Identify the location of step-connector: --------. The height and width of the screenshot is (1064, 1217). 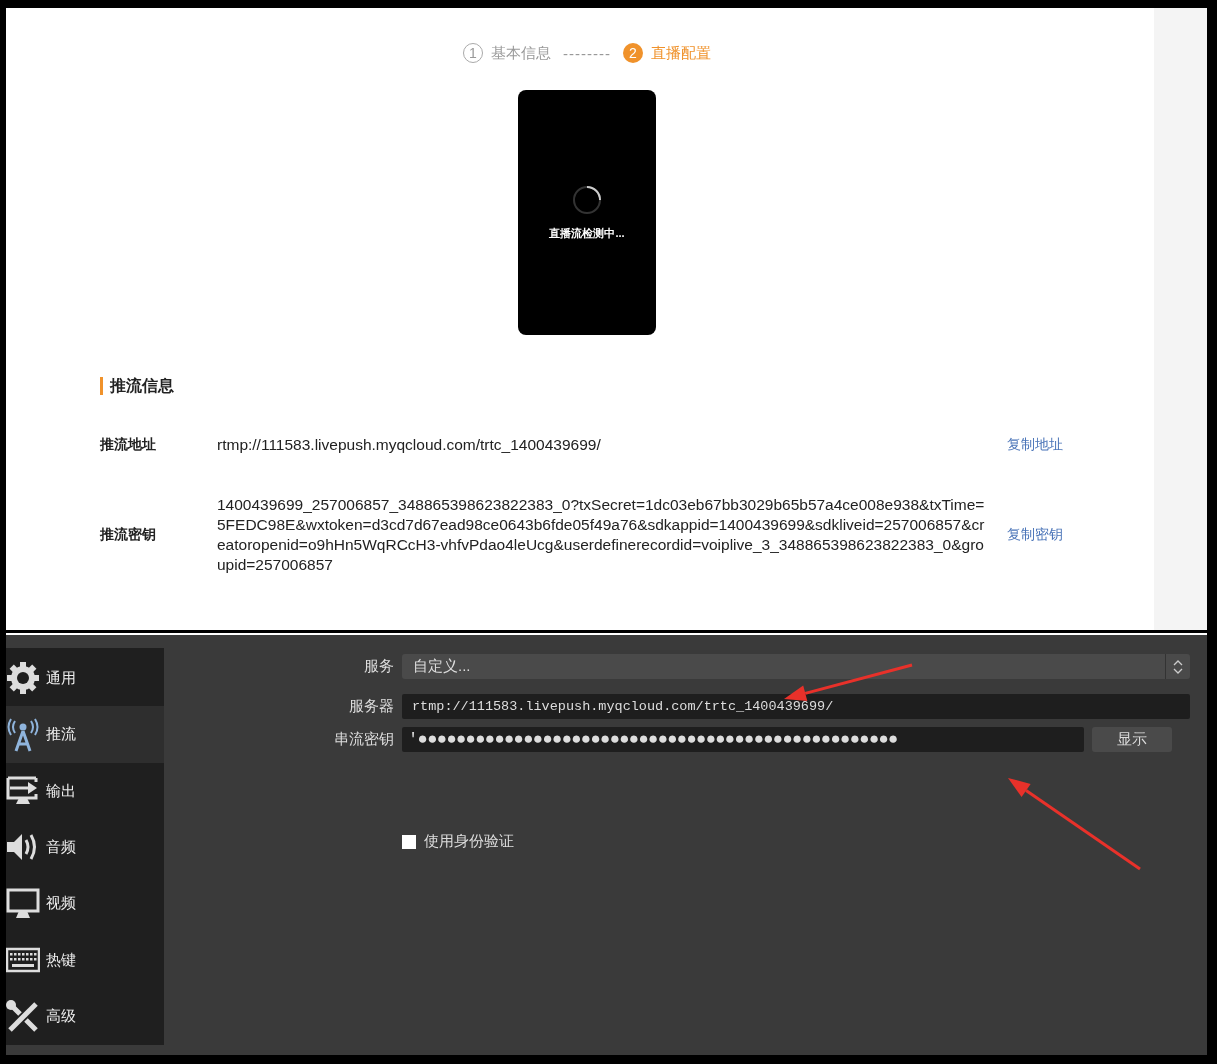
(587, 53).